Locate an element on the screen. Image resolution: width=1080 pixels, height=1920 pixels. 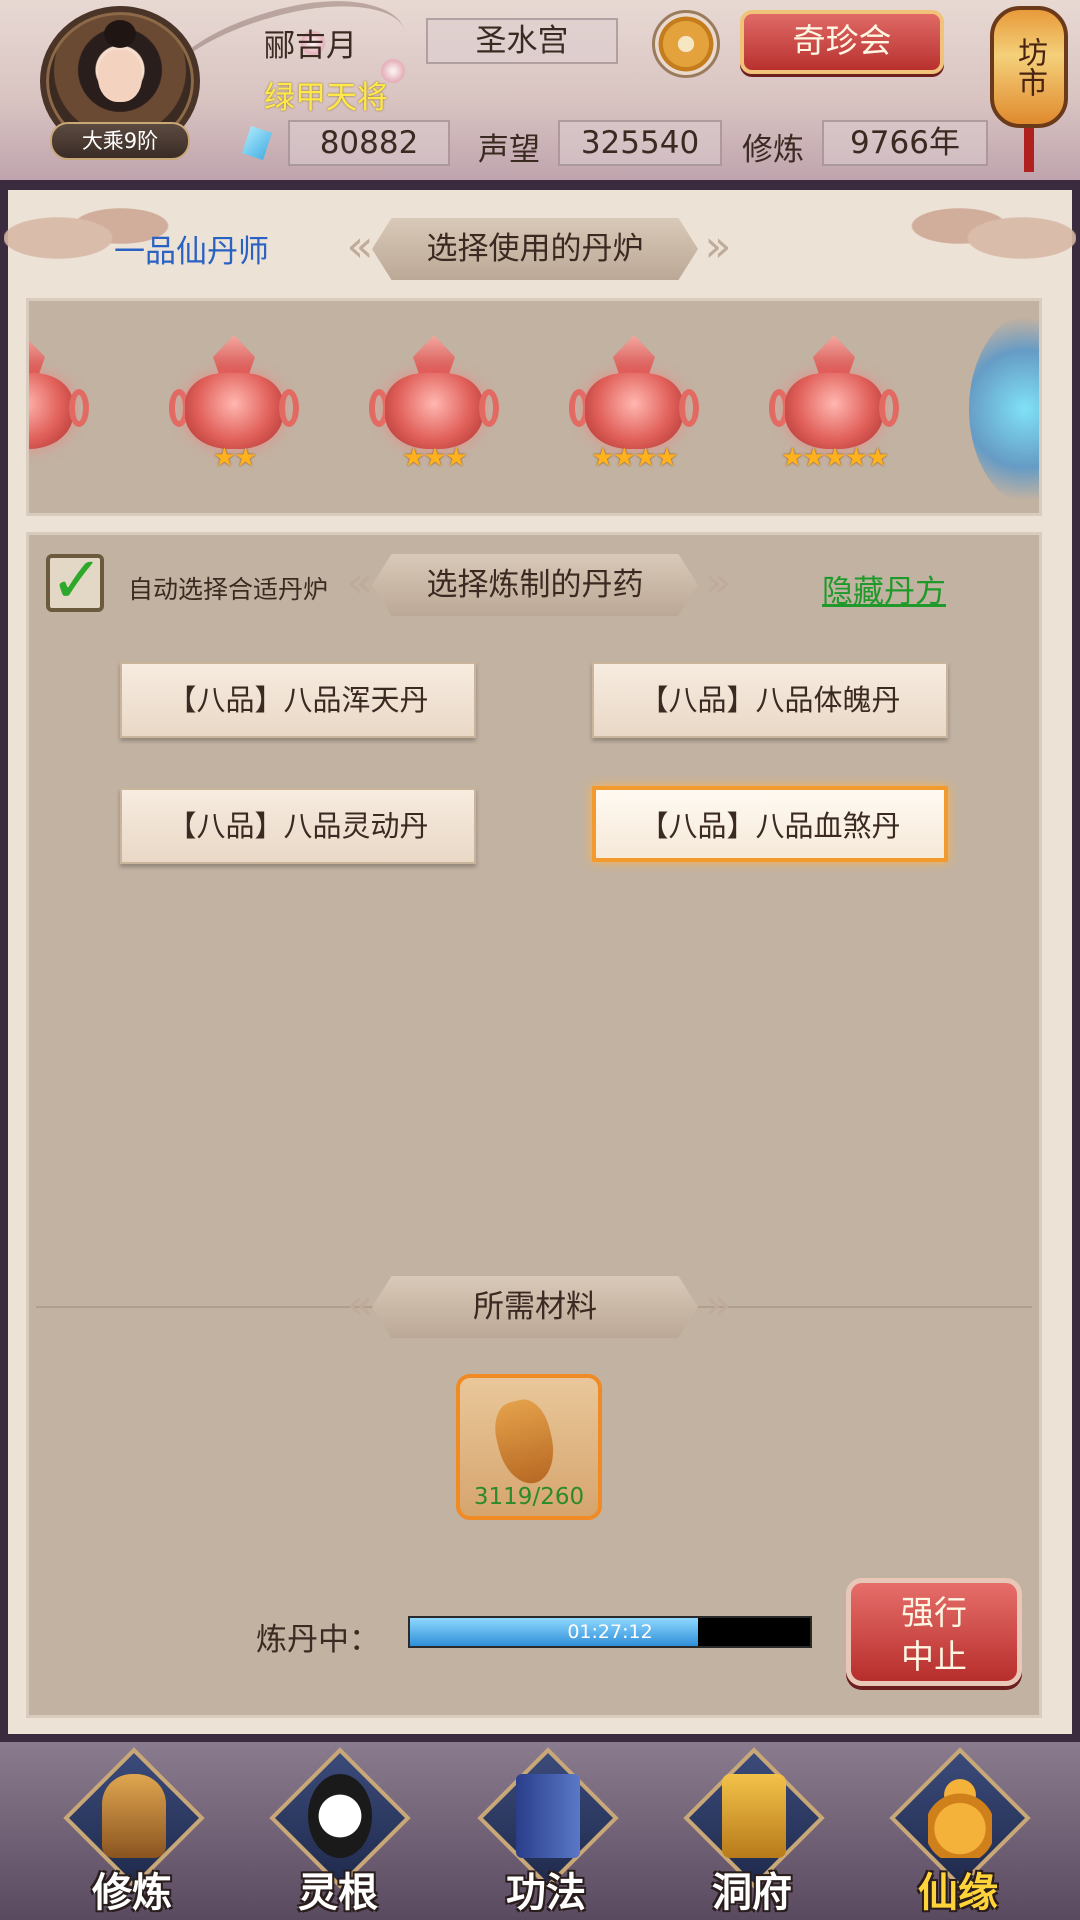
alchemist-rank-label: 一品仙丹师 is located at coordinates (191, 252).